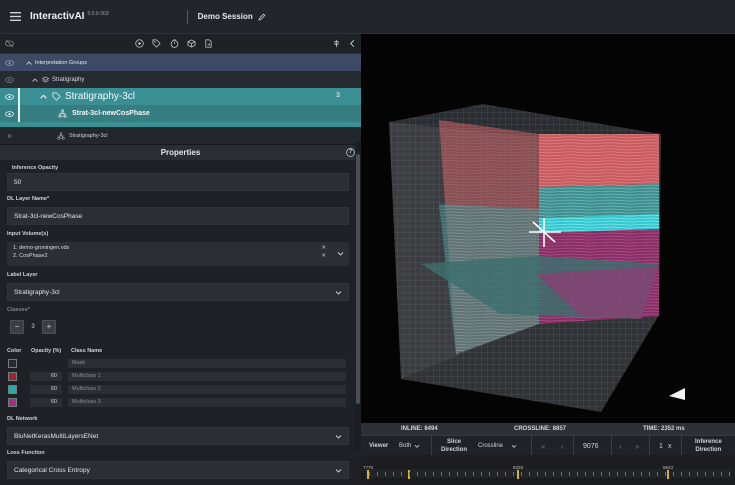 The width and height of the screenshot is (735, 485). What do you see at coordinates (98, 14) in the screenshot?
I see `app-version: 5.0.0-303` at bounding box center [98, 14].